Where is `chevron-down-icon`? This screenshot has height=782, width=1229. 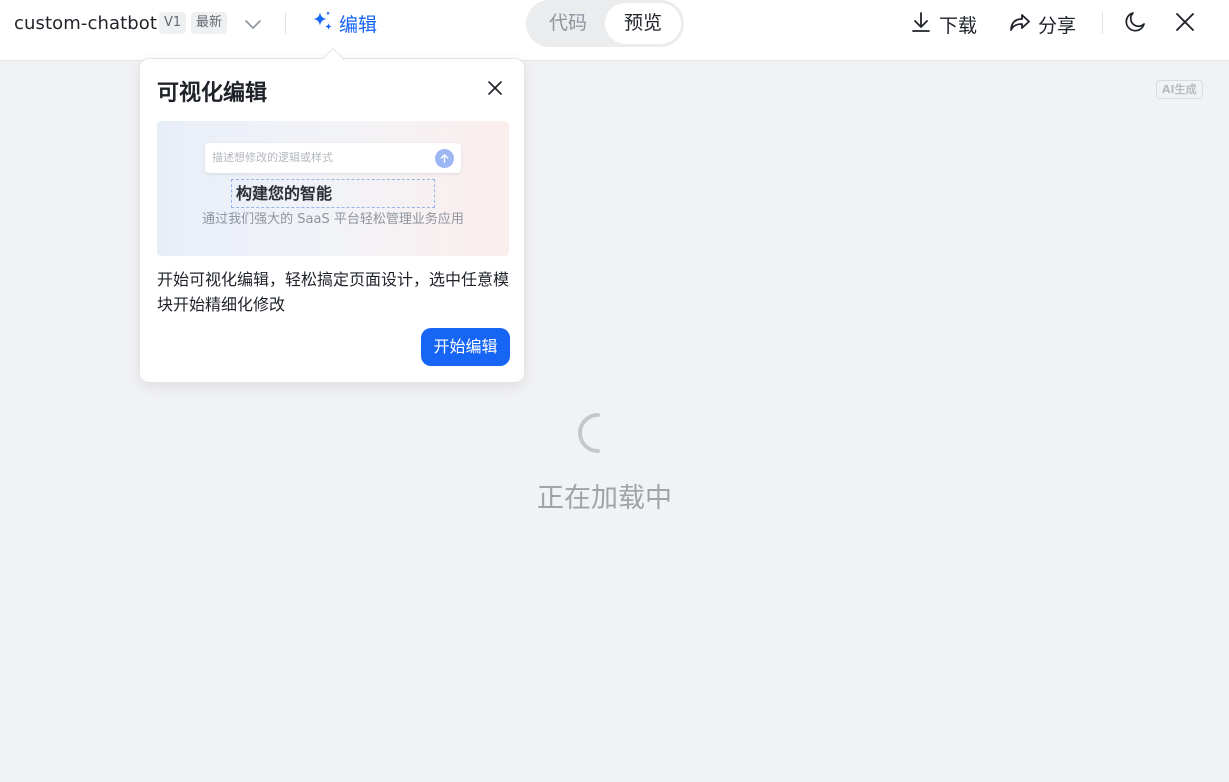 chevron-down-icon is located at coordinates (253, 24).